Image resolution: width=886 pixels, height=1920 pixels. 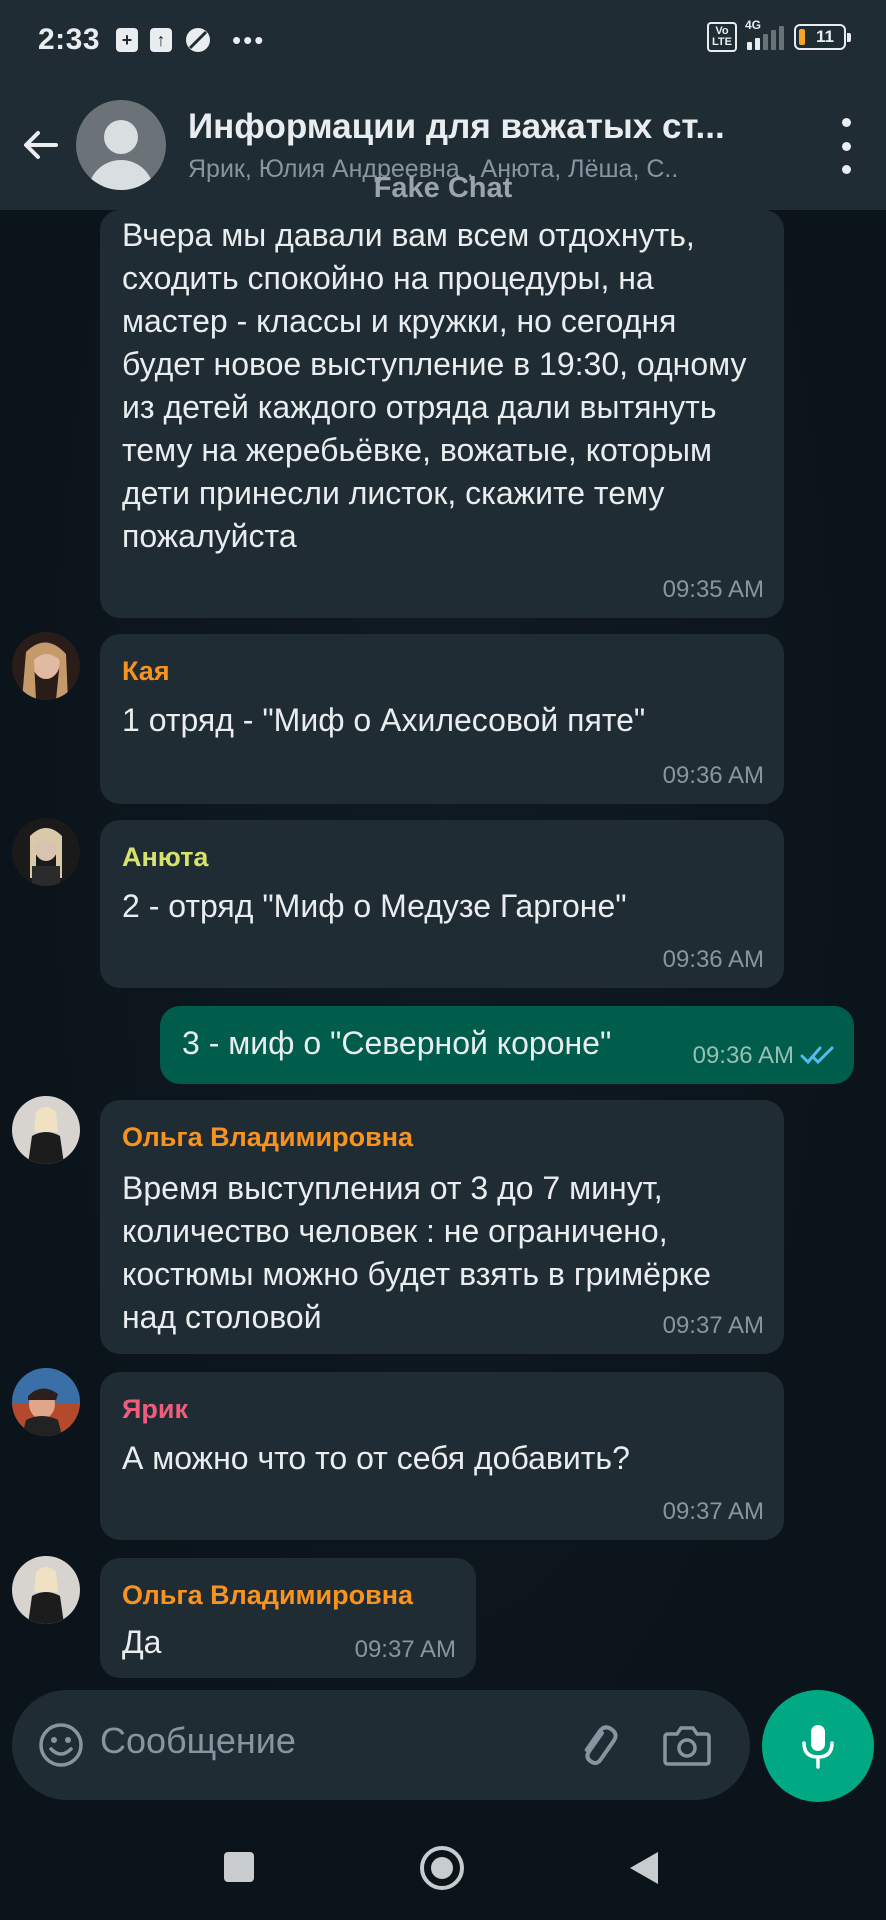 What do you see at coordinates (46, 1402) in the screenshot?
I see `avatar-yarik` at bounding box center [46, 1402].